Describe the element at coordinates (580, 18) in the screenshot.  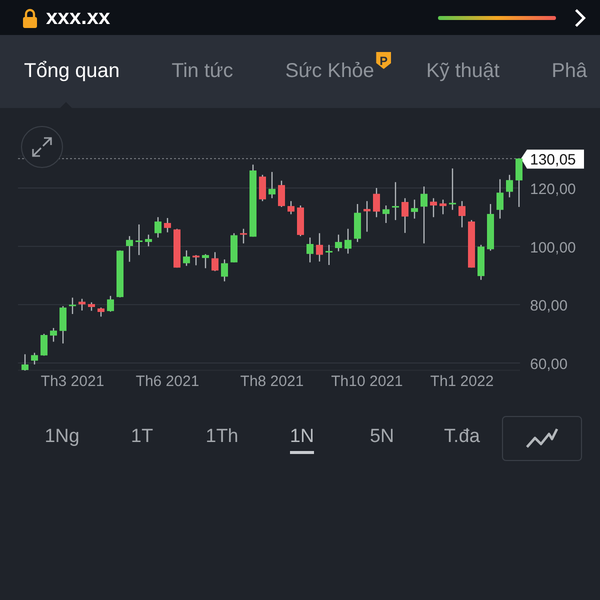
I see `chevron-right-icon` at that location.